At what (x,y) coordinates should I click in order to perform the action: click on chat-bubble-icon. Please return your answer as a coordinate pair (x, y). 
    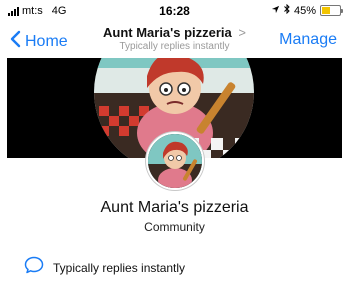
    Looking at the image, I should click on (34, 267).